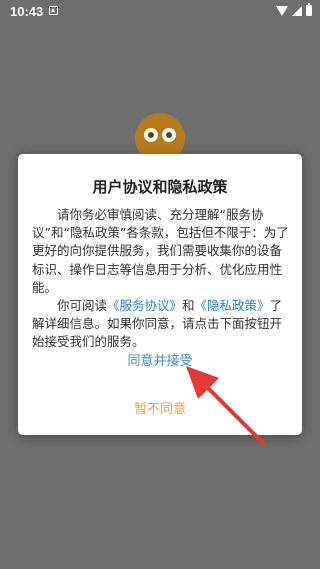 This screenshot has width=320, height=569. I want to click on battery-icon, so click(309, 9).